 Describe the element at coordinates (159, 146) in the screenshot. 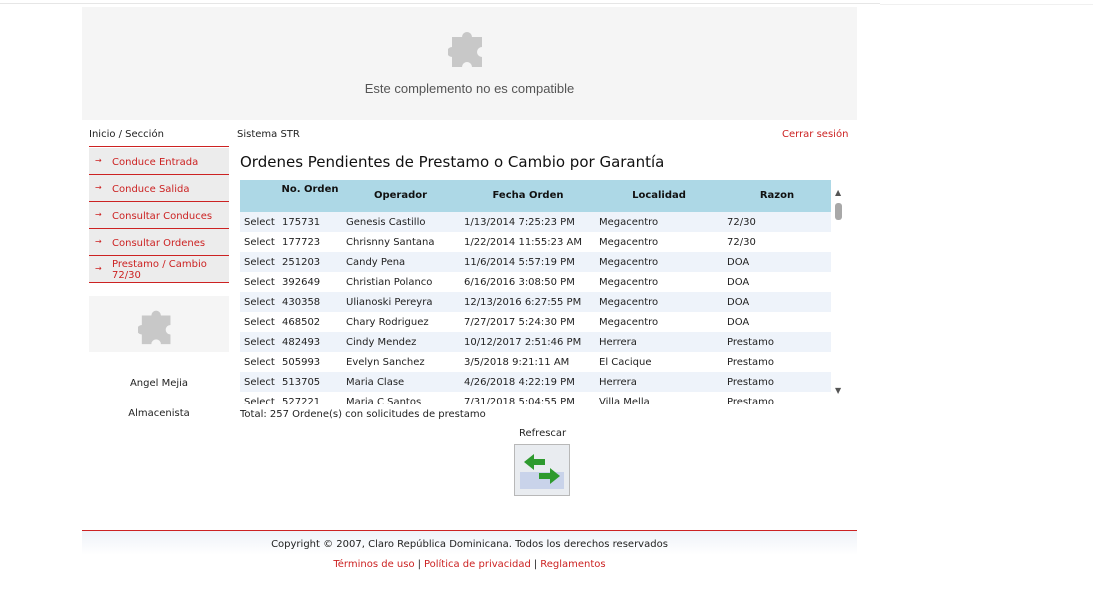

I see `breadcrumb-divider` at that location.